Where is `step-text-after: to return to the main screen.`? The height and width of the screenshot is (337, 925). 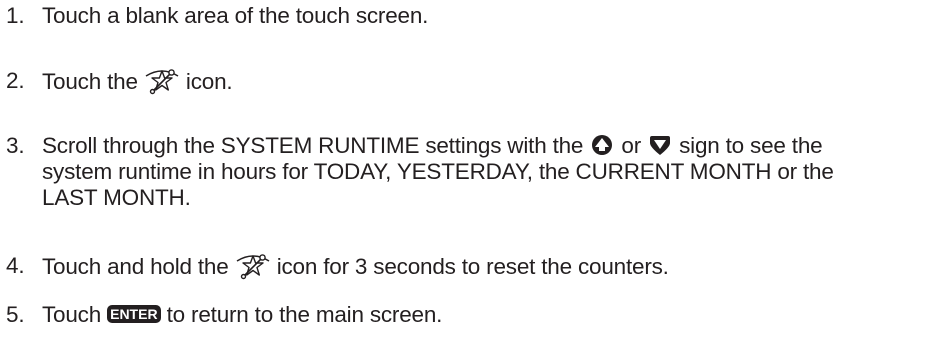
step-text-after: to return to the main screen. is located at coordinates (304, 314).